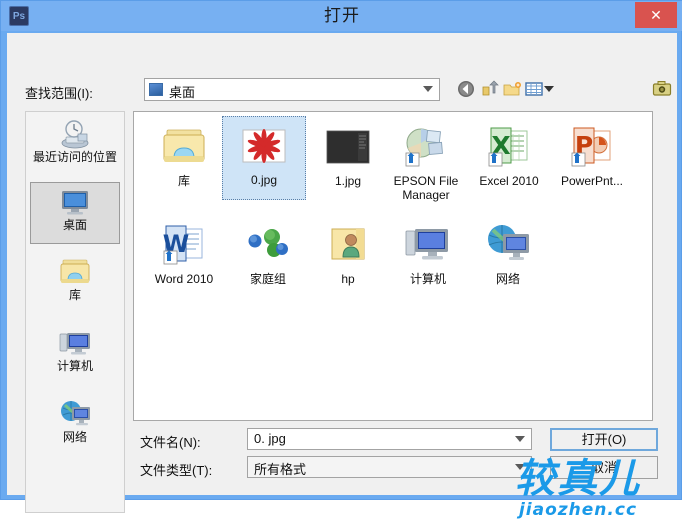 This screenshot has width=682, height=530. Describe the element at coordinates (184, 245) in the screenshot. I see `word-icon: W` at that location.